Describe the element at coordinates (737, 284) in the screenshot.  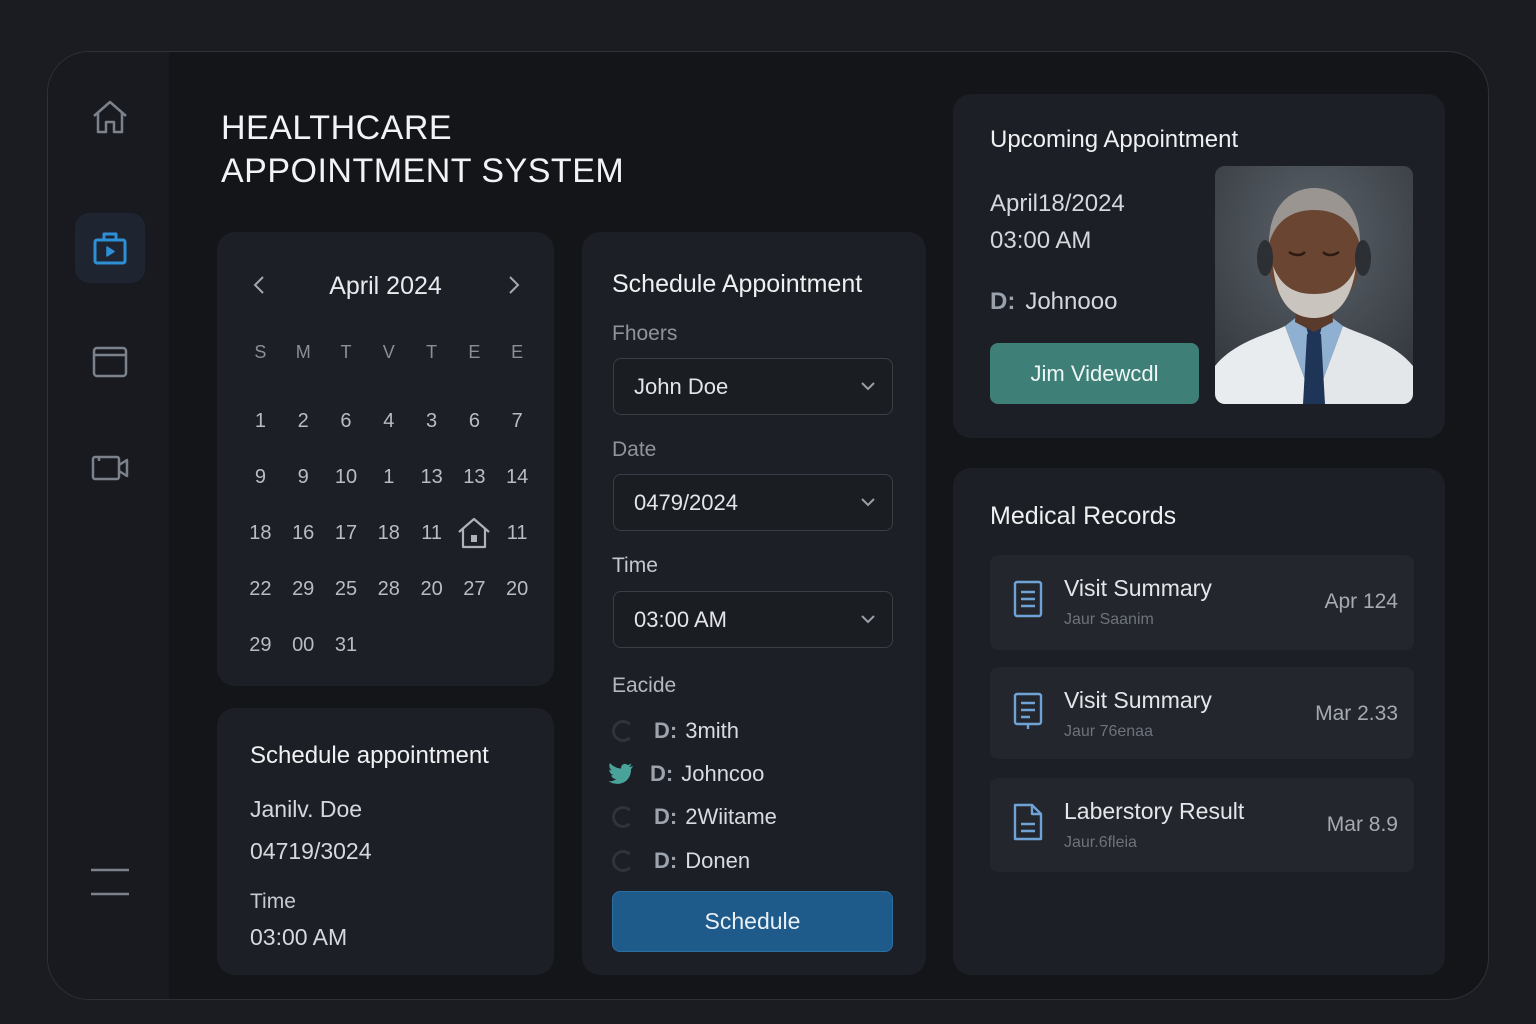
I see `form-title: Schedule Appointment` at that location.